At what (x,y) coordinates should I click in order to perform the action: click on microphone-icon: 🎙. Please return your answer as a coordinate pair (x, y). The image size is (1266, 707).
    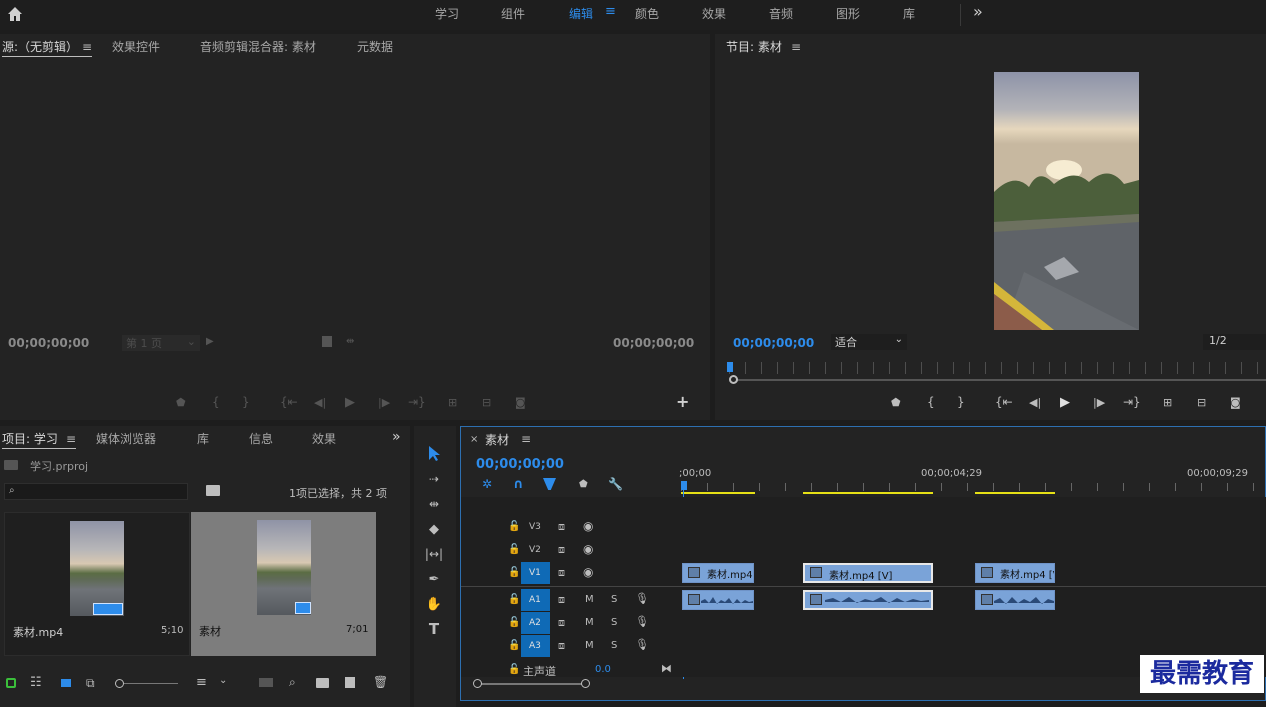
    Looking at the image, I should click on (642, 598).